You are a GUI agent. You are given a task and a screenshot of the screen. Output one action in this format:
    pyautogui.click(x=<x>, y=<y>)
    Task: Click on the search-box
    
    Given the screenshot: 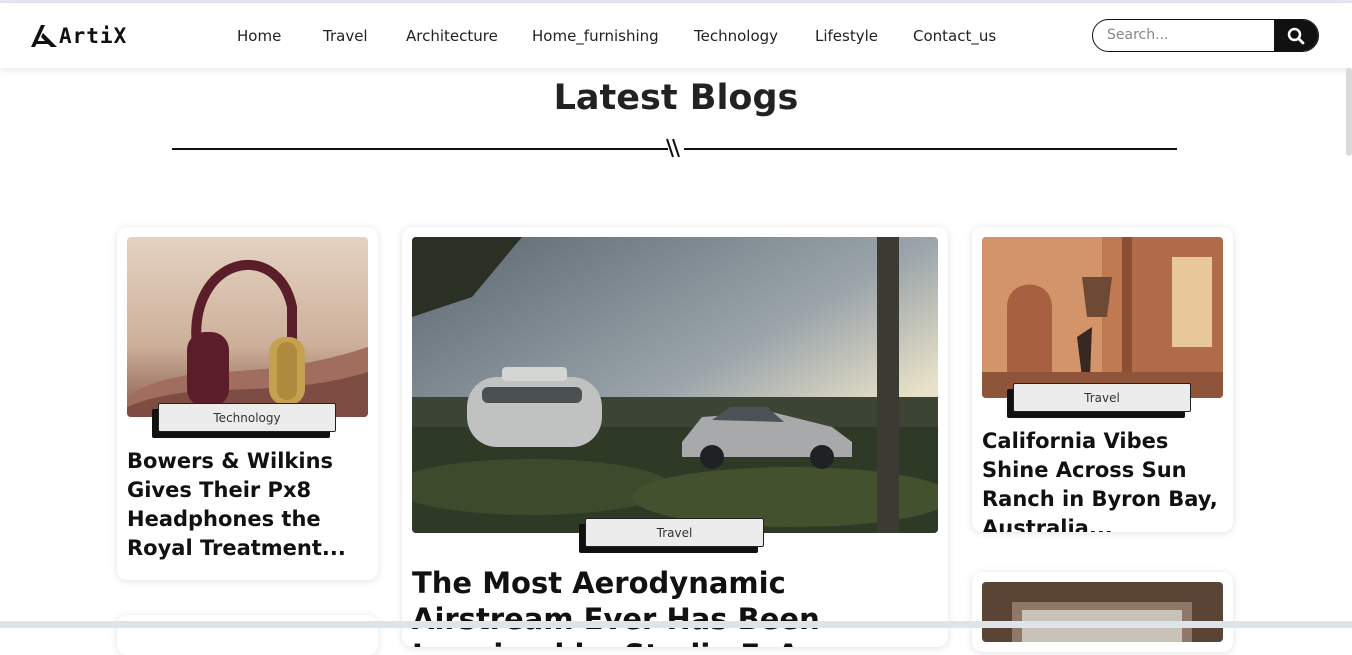 What is the action you would take?
    pyautogui.click(x=1205, y=35)
    